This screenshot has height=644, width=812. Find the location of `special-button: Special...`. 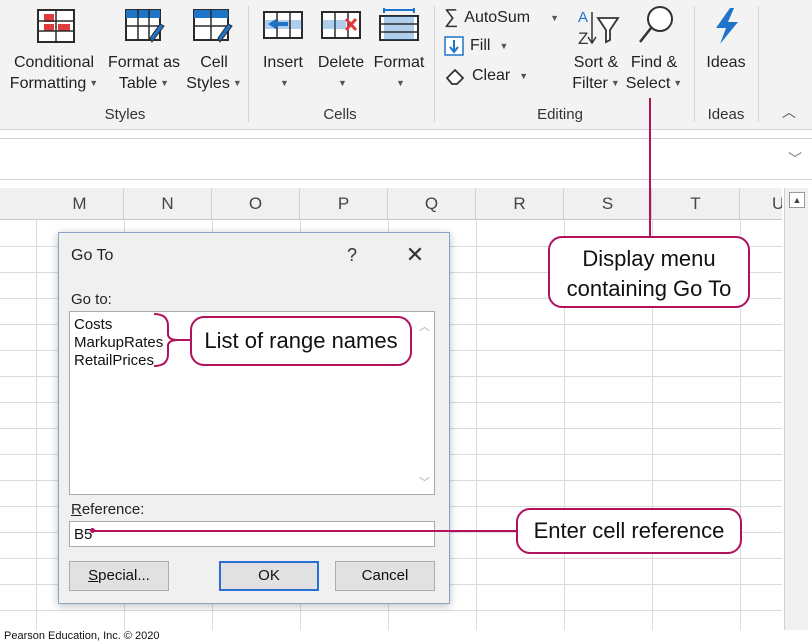

special-button: Special... is located at coordinates (119, 576).